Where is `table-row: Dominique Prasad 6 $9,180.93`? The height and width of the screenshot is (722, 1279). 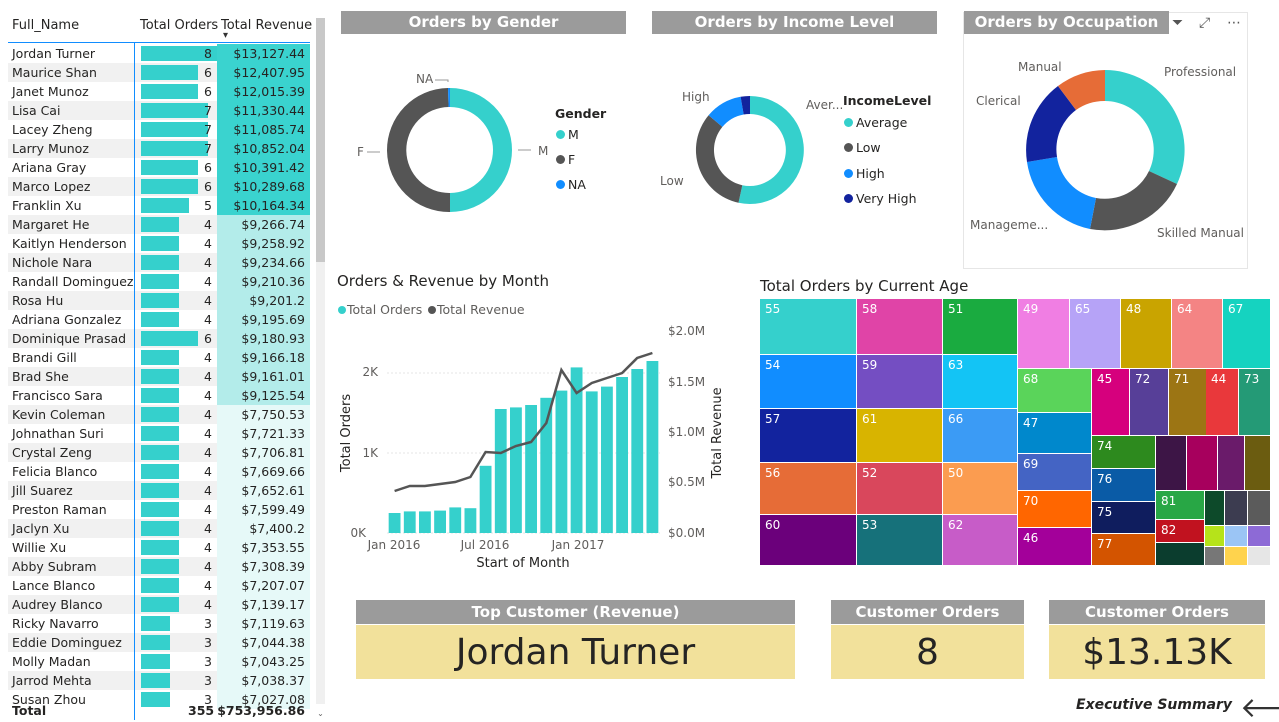
table-row: Dominique Prasad 6 $9,180.93 is located at coordinates (159, 338).